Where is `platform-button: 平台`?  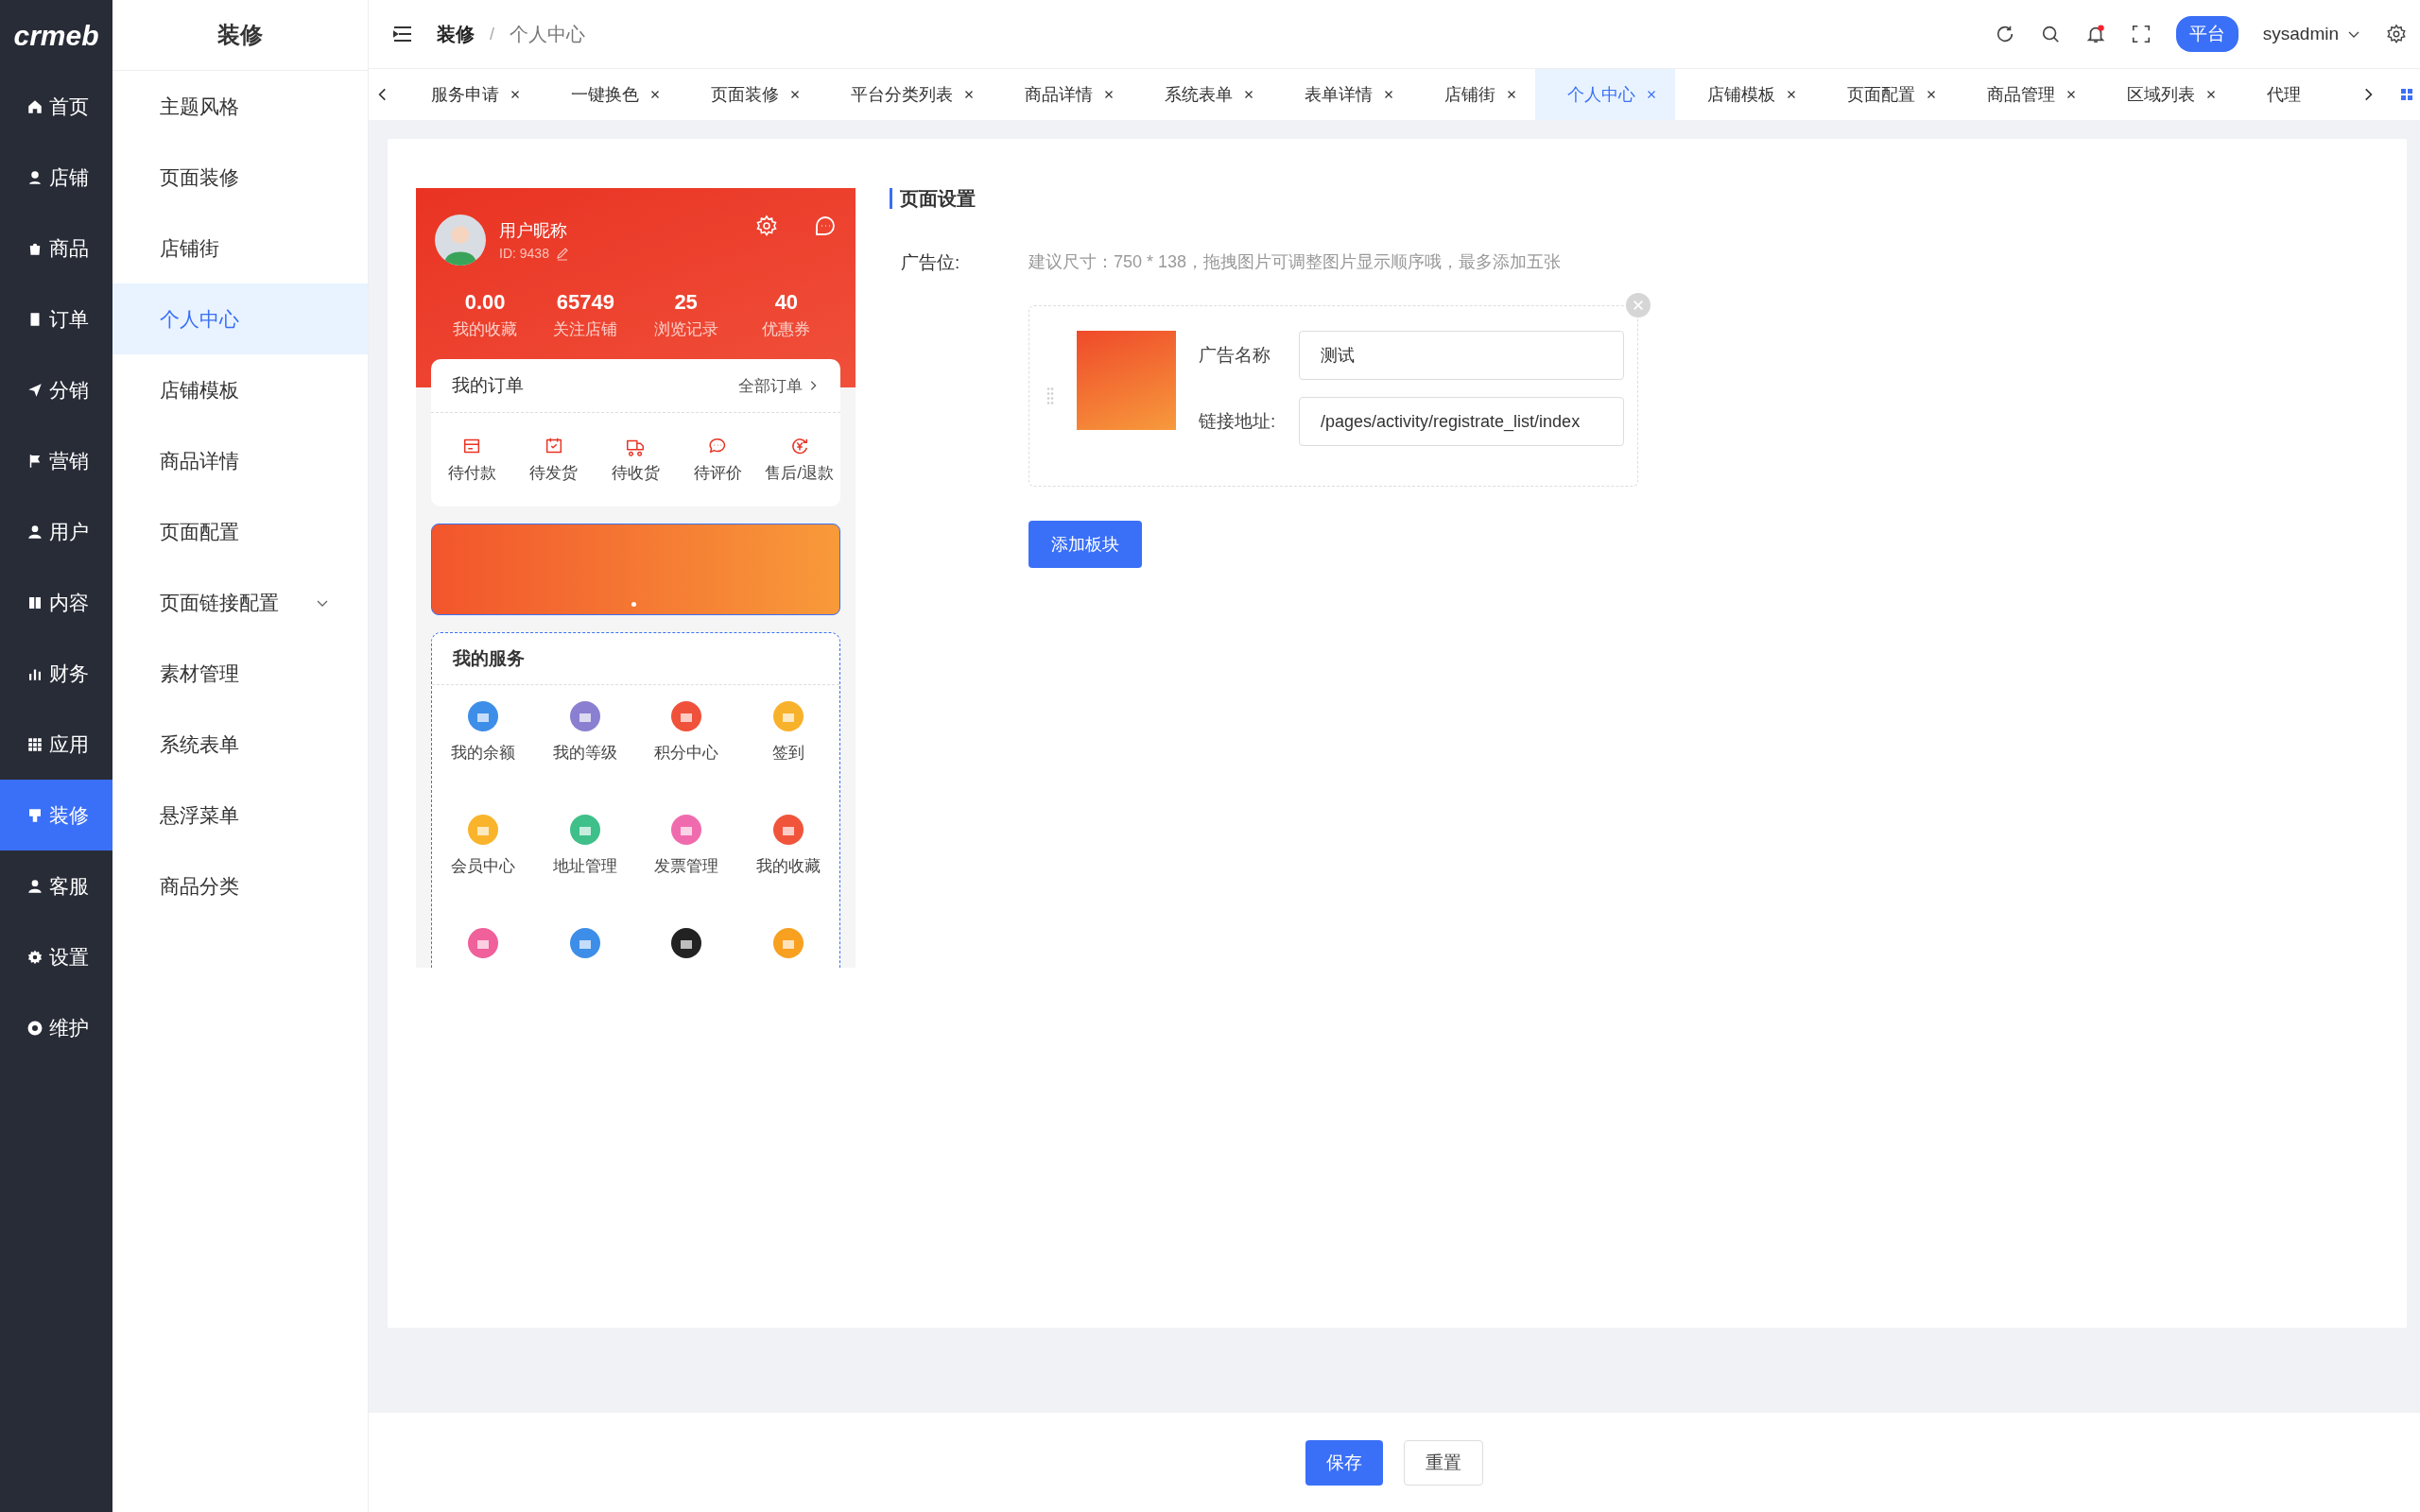 platform-button: 平台 is located at coordinates (2206, 34).